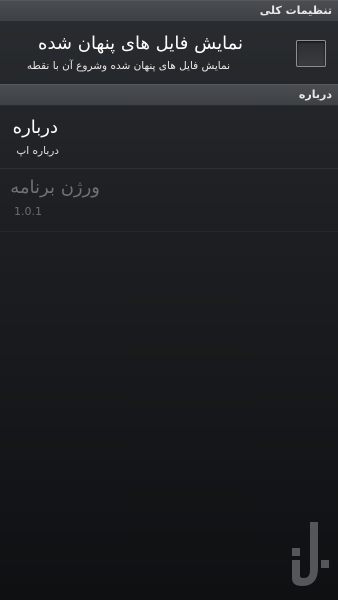 The width and height of the screenshot is (338, 600). What do you see at coordinates (55, 187) in the screenshot?
I see `pref-title: ورژن برنامه` at bounding box center [55, 187].